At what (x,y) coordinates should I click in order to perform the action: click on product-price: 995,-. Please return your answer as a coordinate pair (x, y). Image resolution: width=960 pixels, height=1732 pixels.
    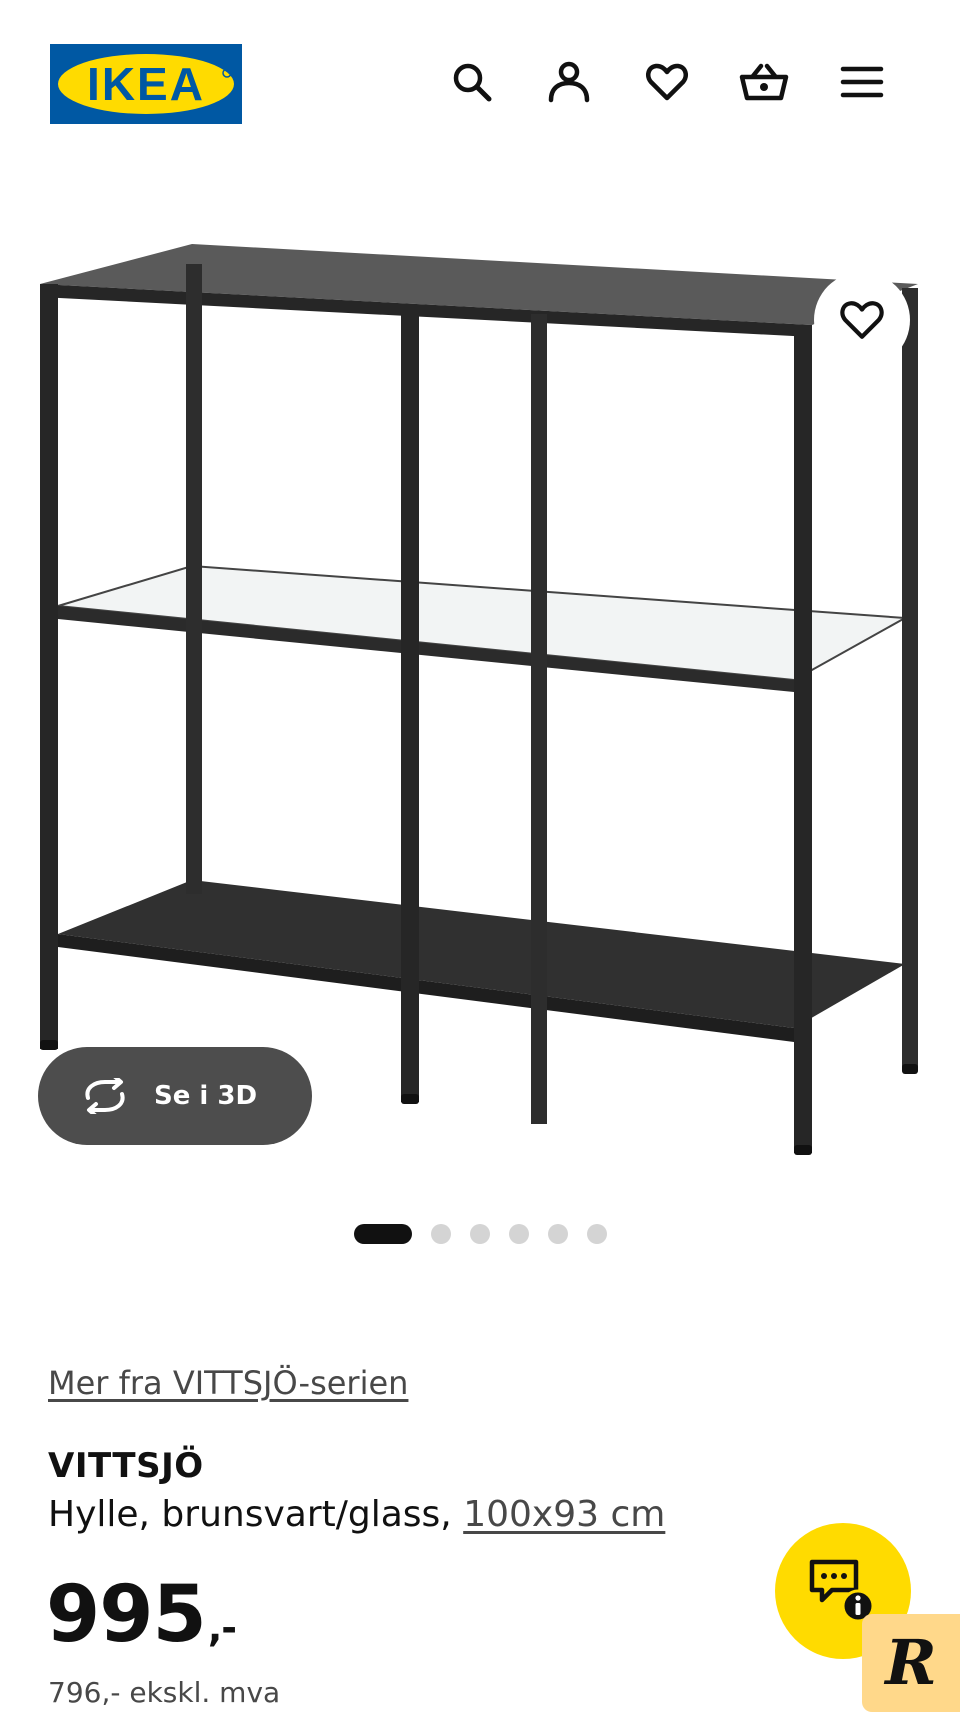
    Looking at the image, I should click on (141, 1615).